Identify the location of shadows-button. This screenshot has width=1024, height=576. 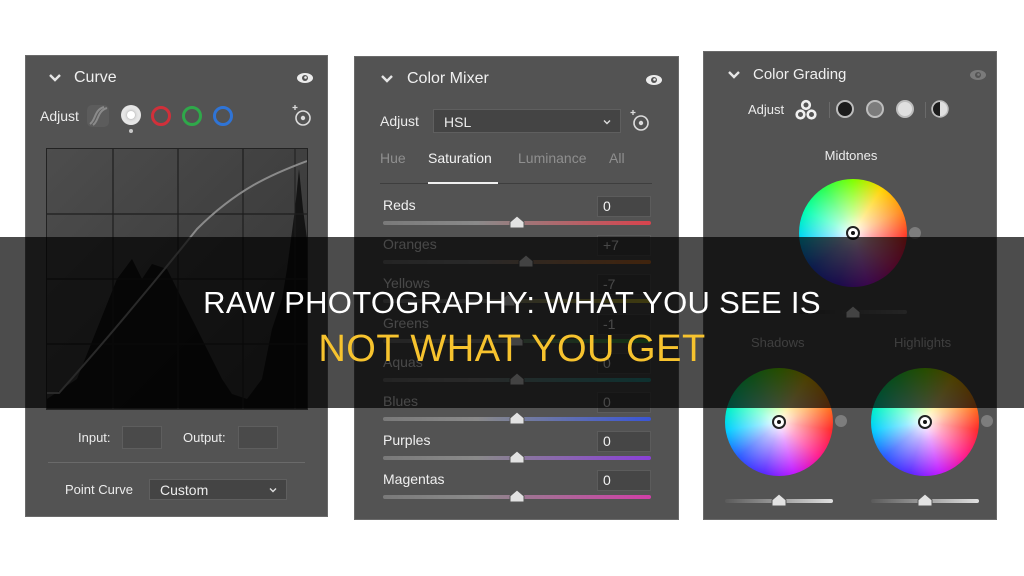
(845, 109).